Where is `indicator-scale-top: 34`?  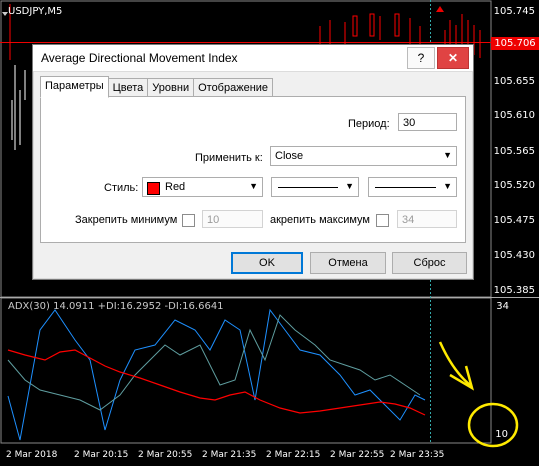 indicator-scale-top: 34 is located at coordinates (502, 306).